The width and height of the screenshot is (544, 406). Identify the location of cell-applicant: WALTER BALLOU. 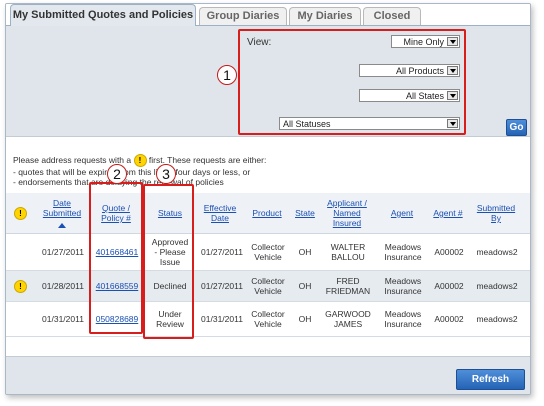
(348, 252).